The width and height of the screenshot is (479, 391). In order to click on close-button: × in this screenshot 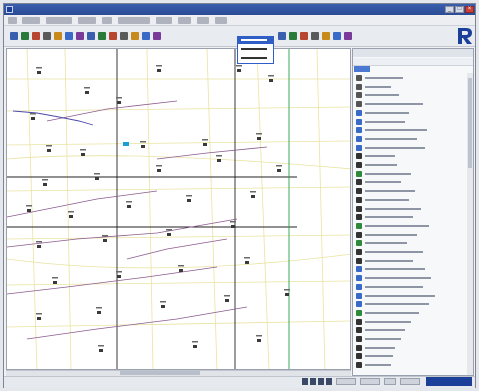, I will do `click(469, 9)`.